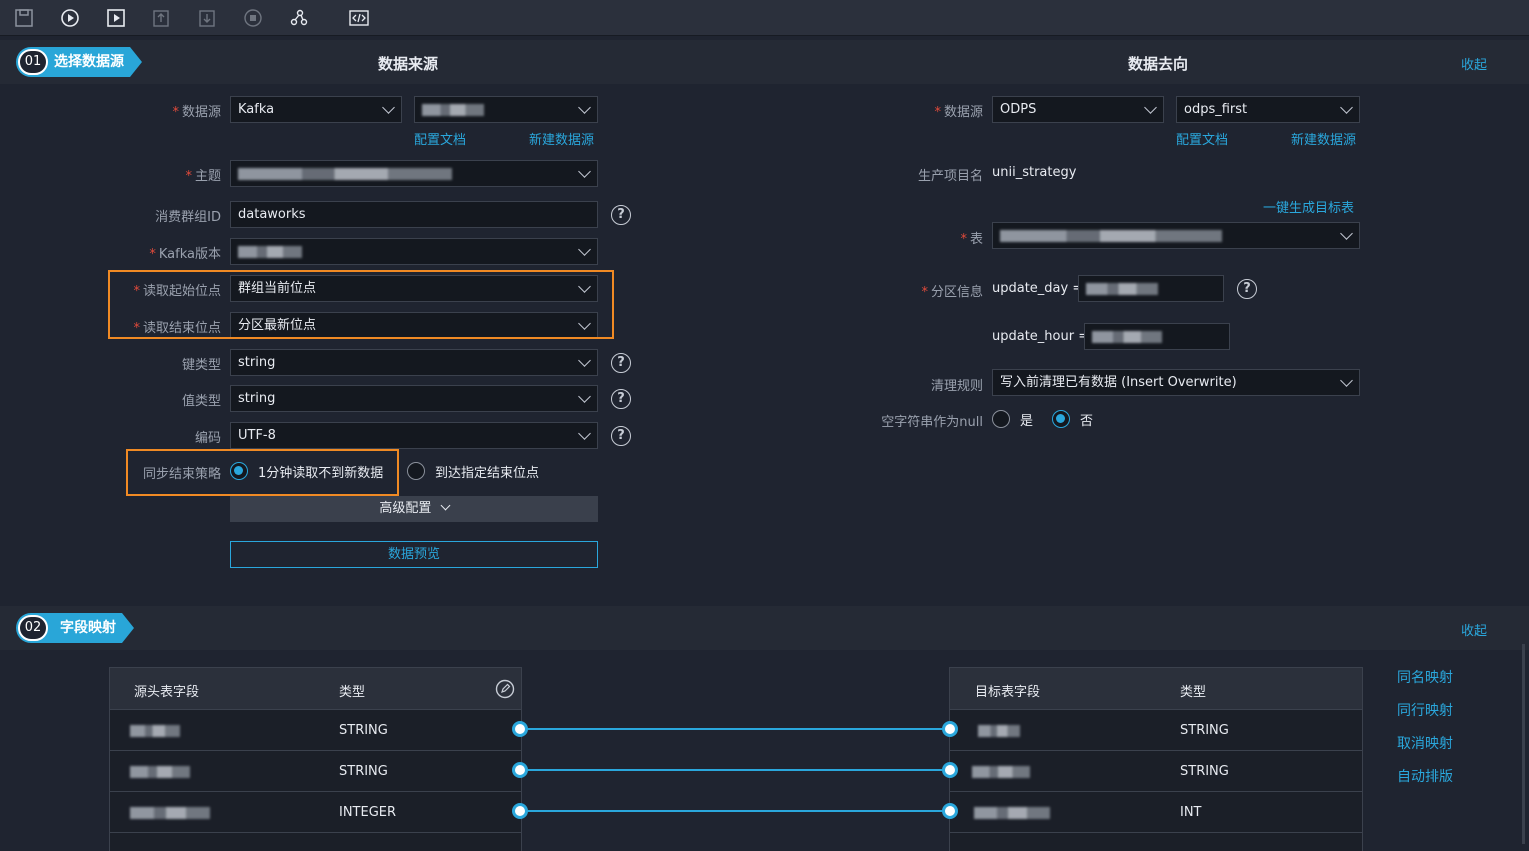  I want to click on stop-icon, so click(253, 18).